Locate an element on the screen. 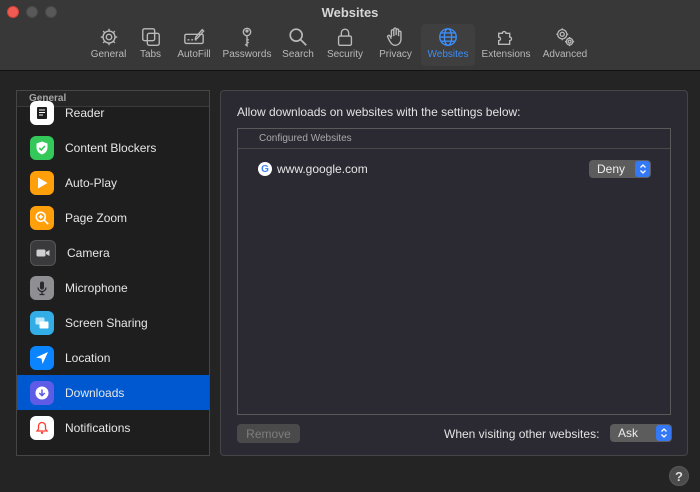 This screenshot has width=700, height=492. reader-icon is located at coordinates (42, 112).